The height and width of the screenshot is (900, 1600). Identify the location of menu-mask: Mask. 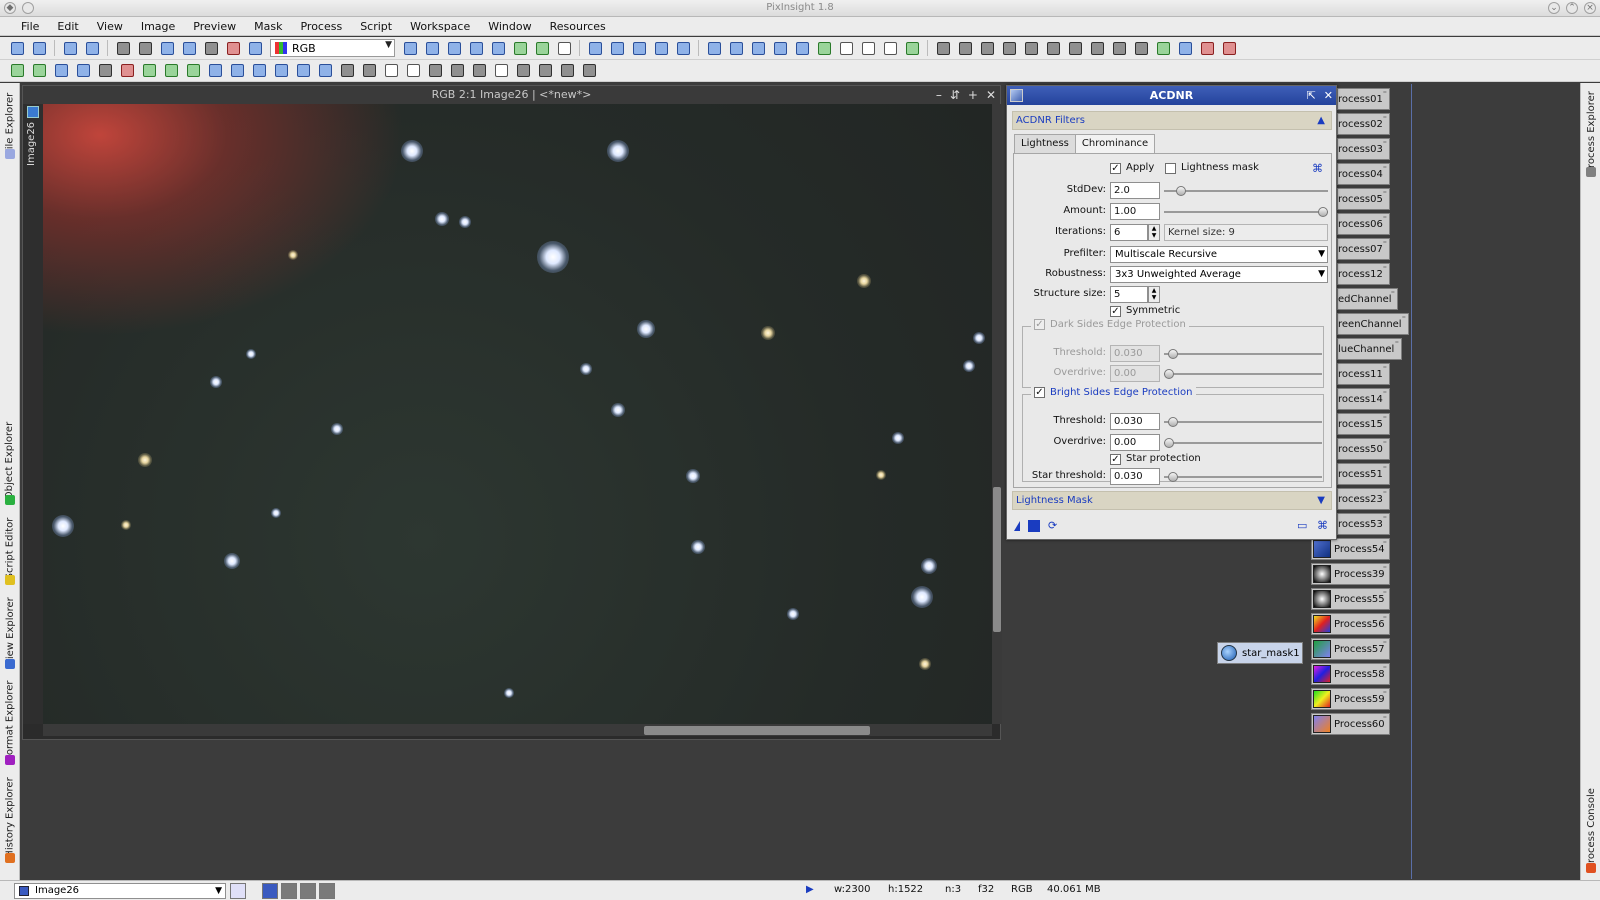
(268, 26).